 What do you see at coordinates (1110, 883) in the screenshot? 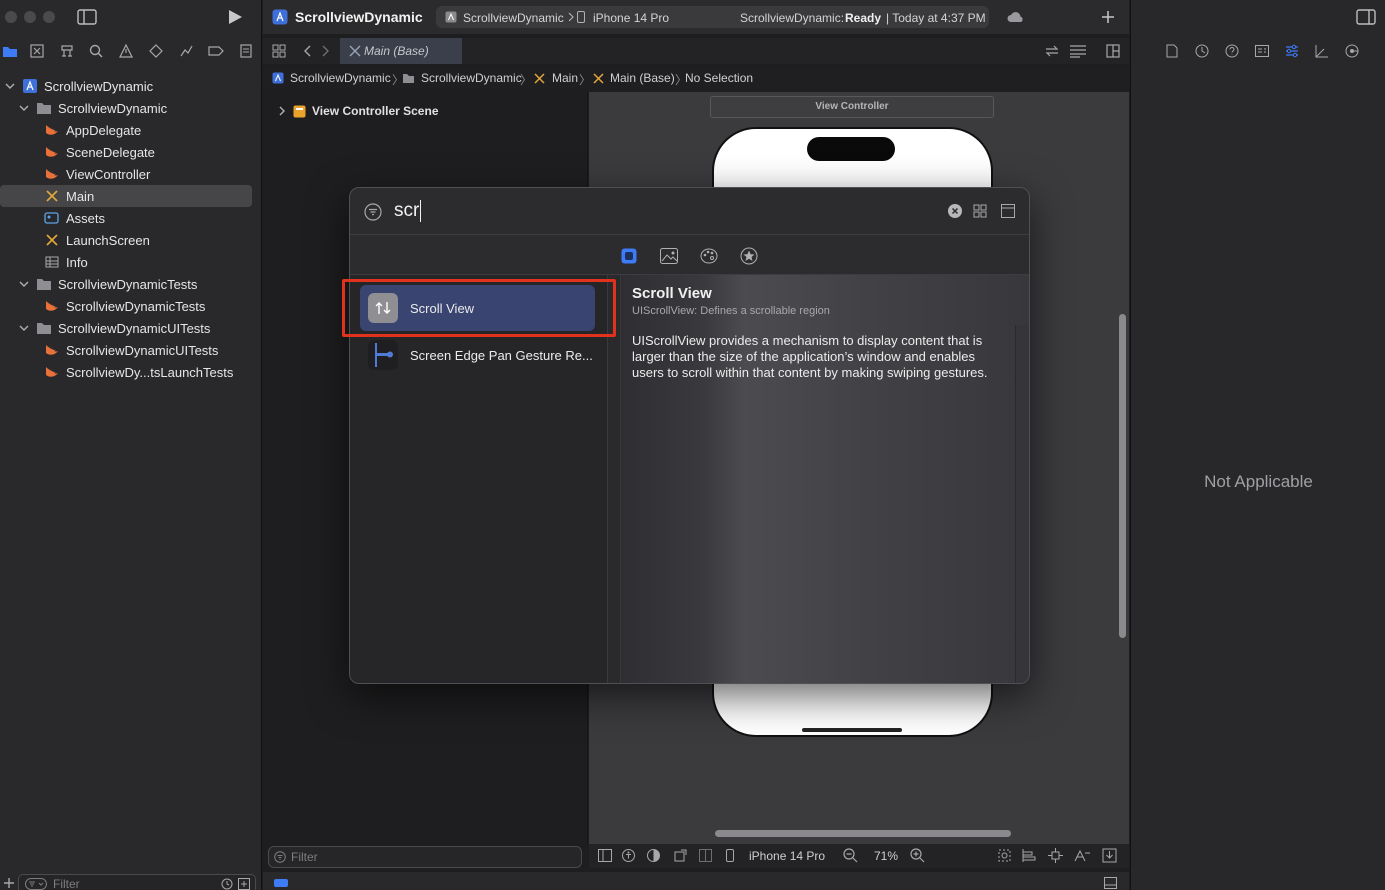
I see `toggle-debug-area-icon` at bounding box center [1110, 883].